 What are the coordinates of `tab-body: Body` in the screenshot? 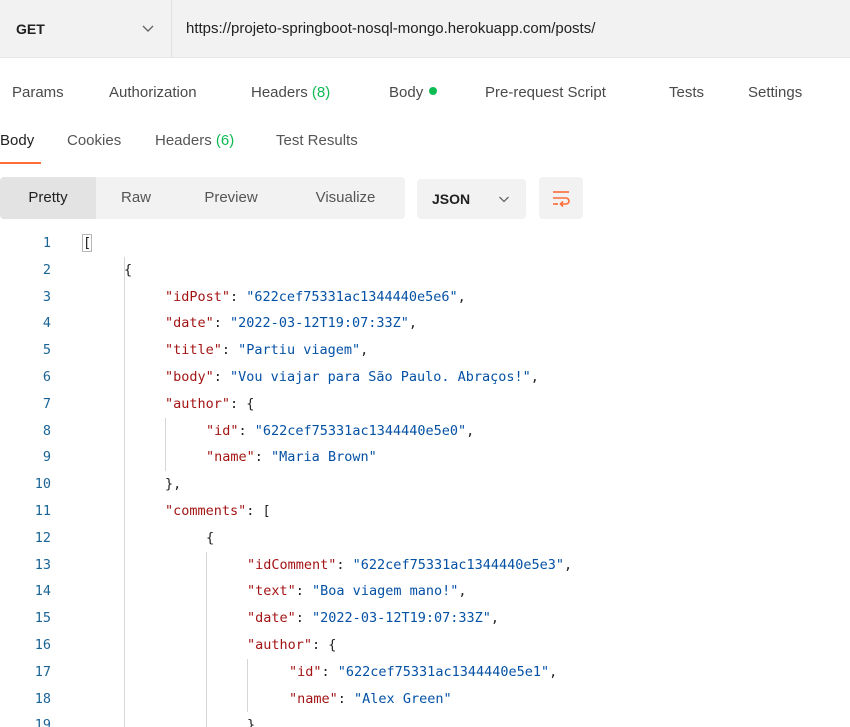 It's located at (413, 92).